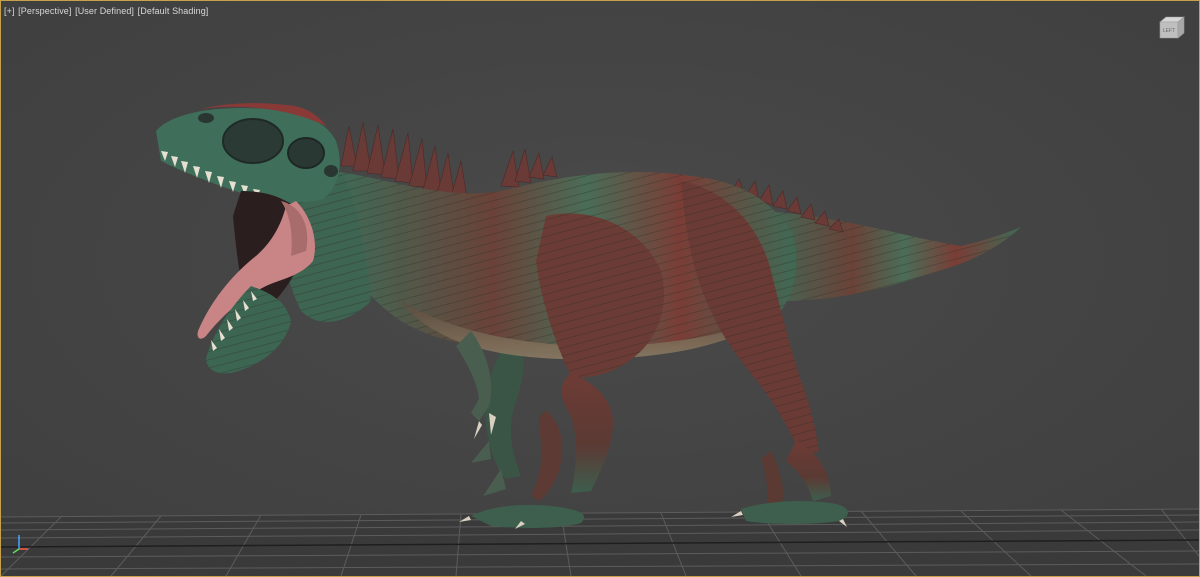  I want to click on ground-grid, so click(600, 542).